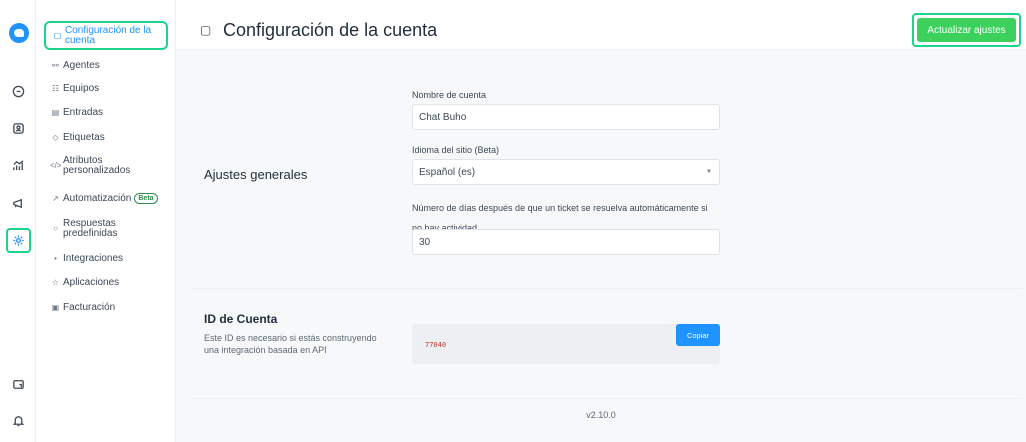 The width and height of the screenshot is (1026, 442). Describe the element at coordinates (447, 172) in the screenshot. I see `language-value: Español (es)` at that location.